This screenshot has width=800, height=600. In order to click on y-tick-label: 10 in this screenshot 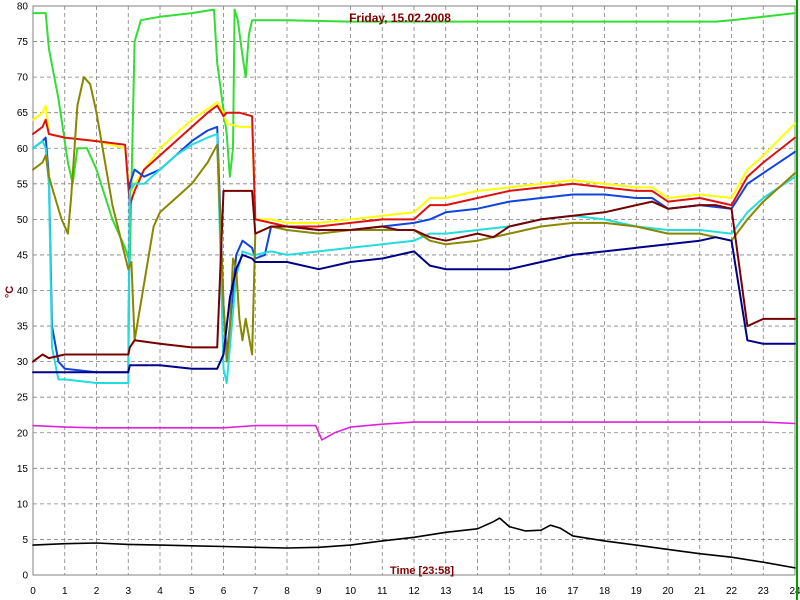, I will do `click(23, 504)`.